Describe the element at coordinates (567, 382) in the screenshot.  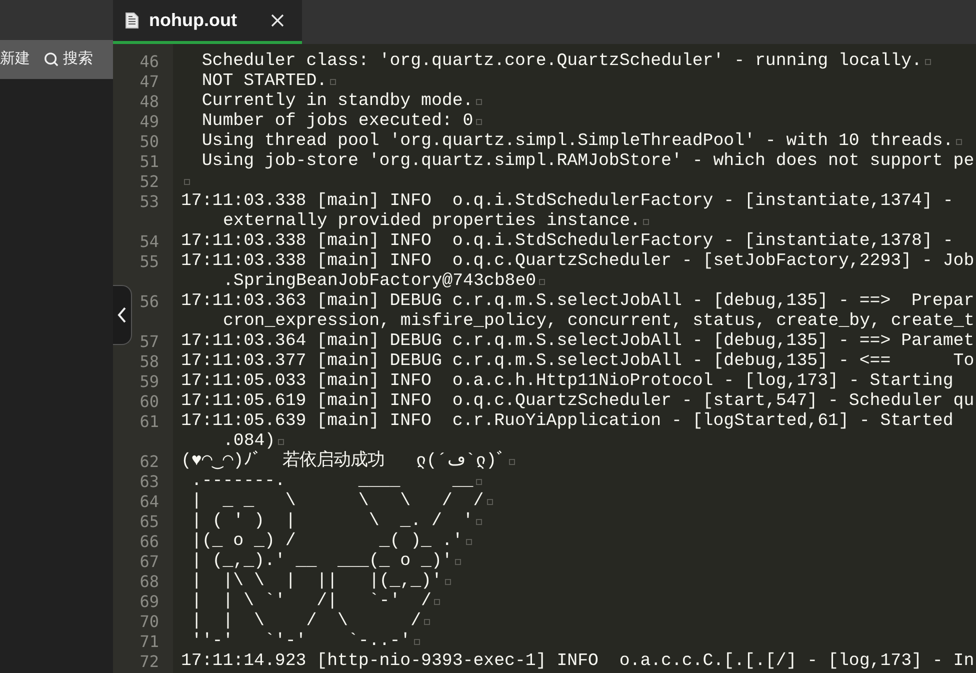
I see `log-text: 17:11:05.033 [main] INFO o.a.c.h.Http11NioProtocol - [log,173] - Starting` at that location.